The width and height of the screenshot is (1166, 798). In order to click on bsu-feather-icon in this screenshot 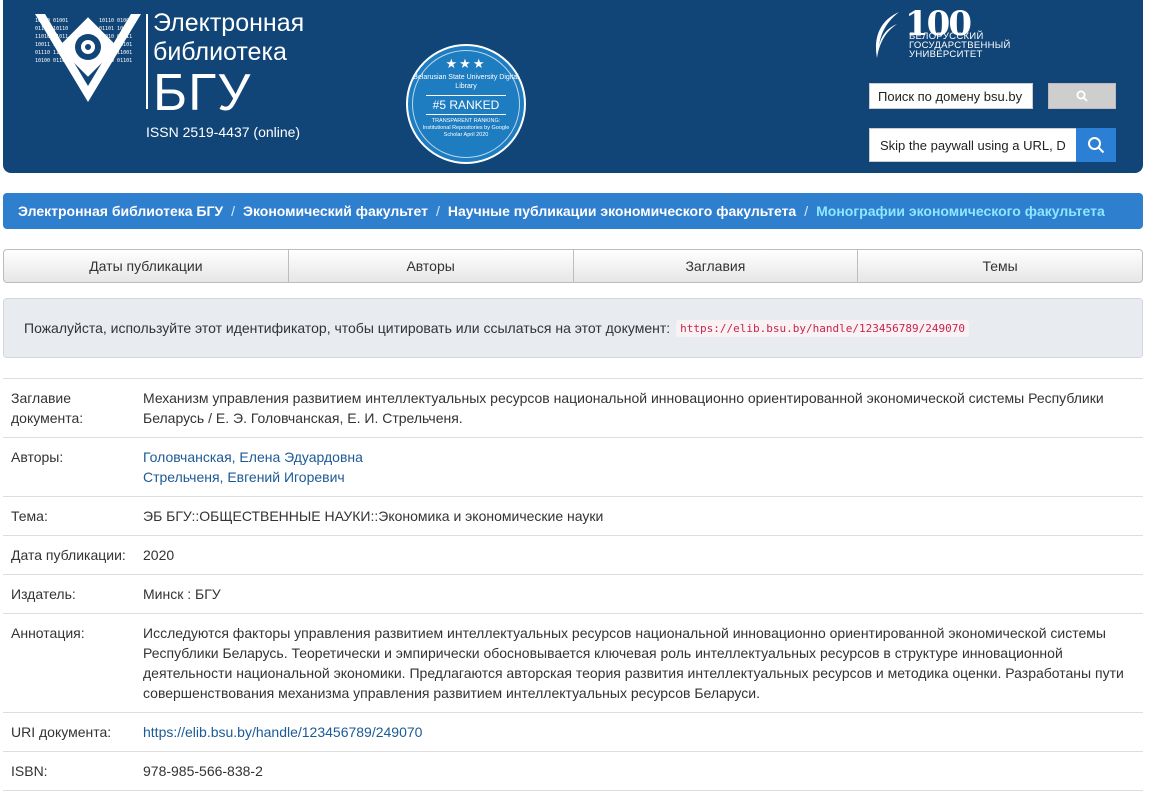, I will do `click(887, 35)`.